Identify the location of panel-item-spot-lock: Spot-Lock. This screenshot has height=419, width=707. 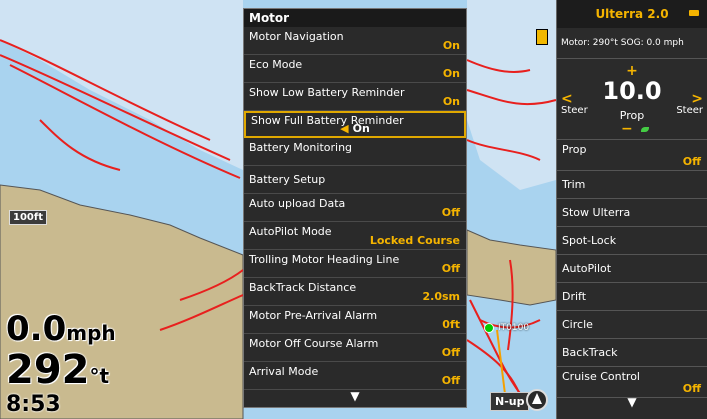
(632, 241).